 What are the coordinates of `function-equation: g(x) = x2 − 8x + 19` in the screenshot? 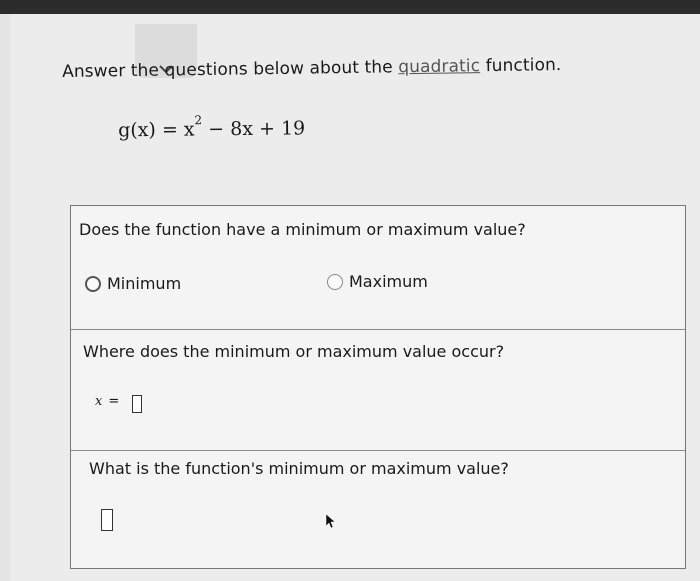 It's located at (212, 127).